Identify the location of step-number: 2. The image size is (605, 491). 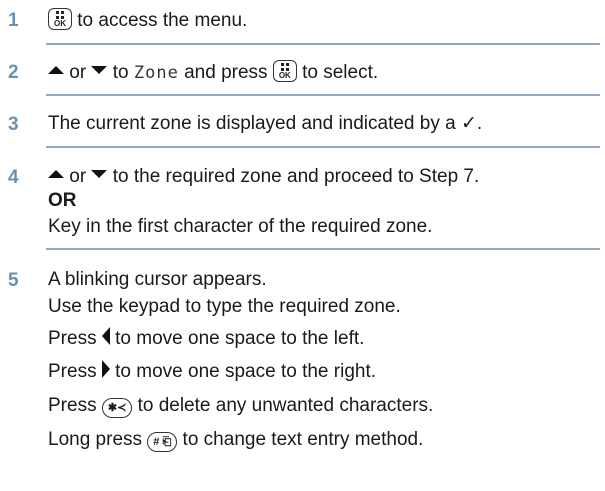
(13, 72).